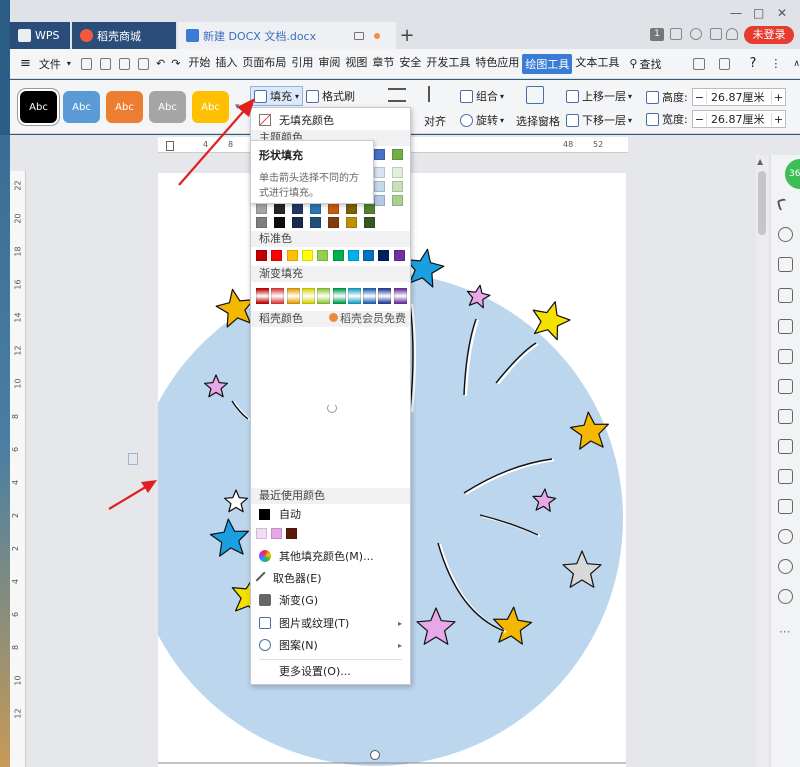  Describe the element at coordinates (330, 514) in the screenshot. I see `auto-color-option: 自动` at that location.